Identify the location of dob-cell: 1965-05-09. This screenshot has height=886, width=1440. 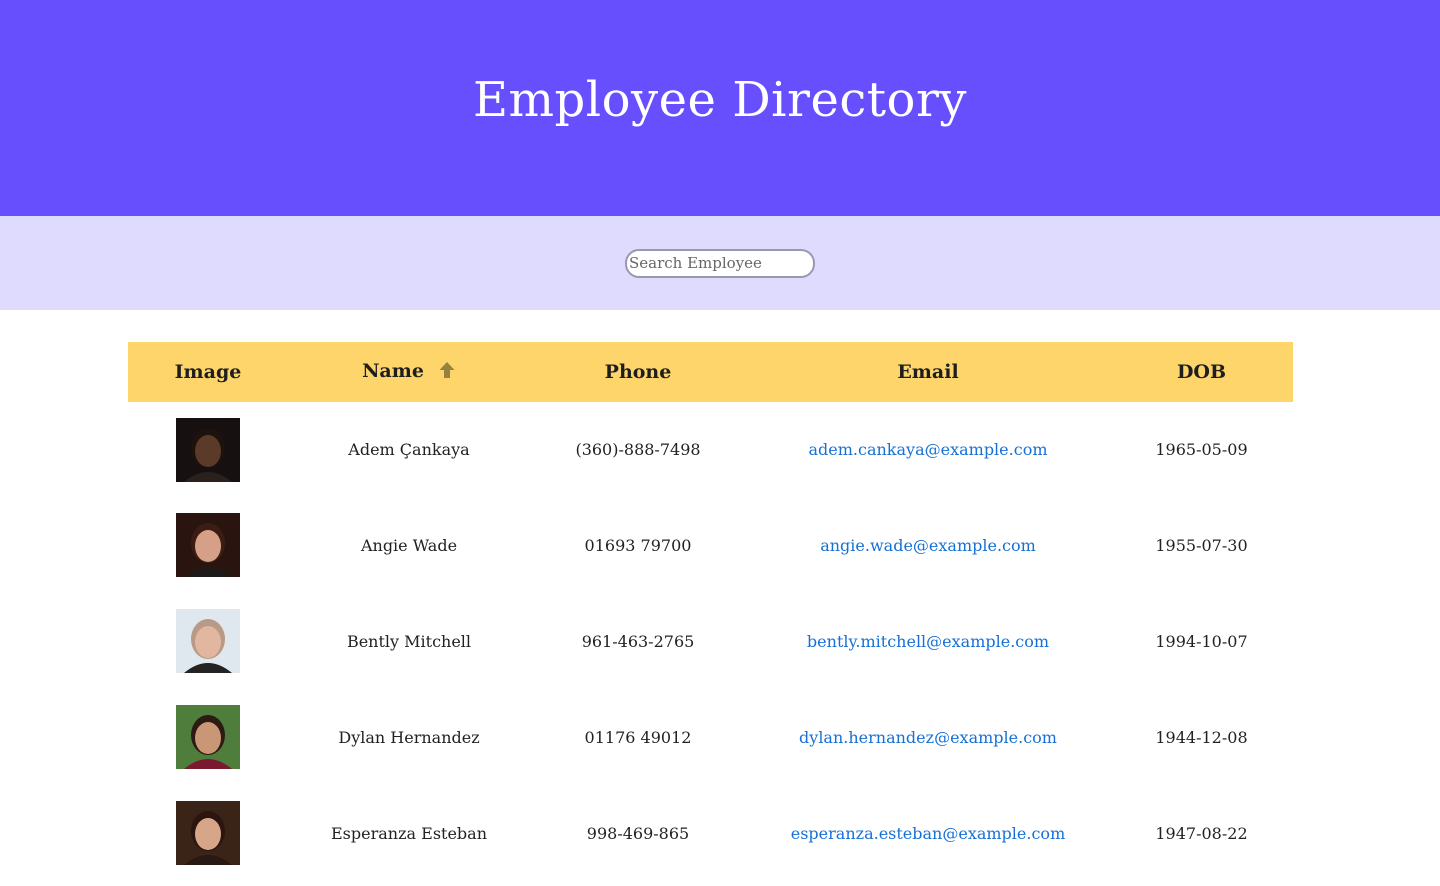
(1201, 449).